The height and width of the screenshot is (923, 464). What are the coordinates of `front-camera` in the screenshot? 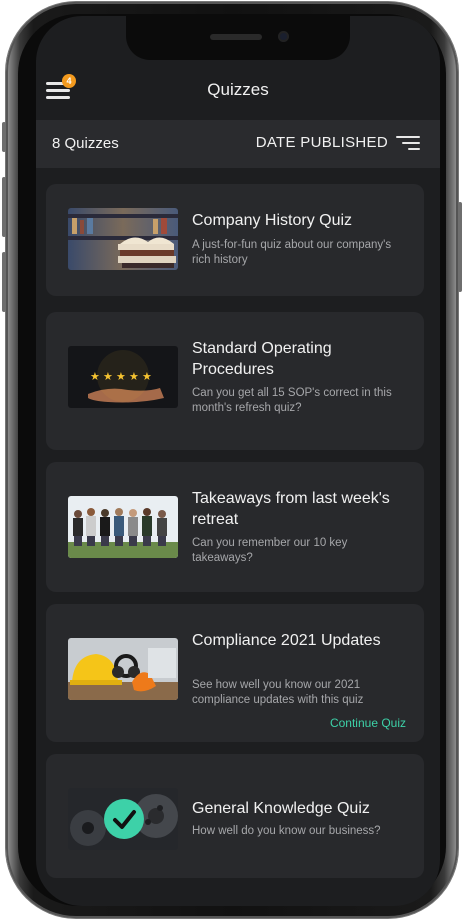 It's located at (283, 36).